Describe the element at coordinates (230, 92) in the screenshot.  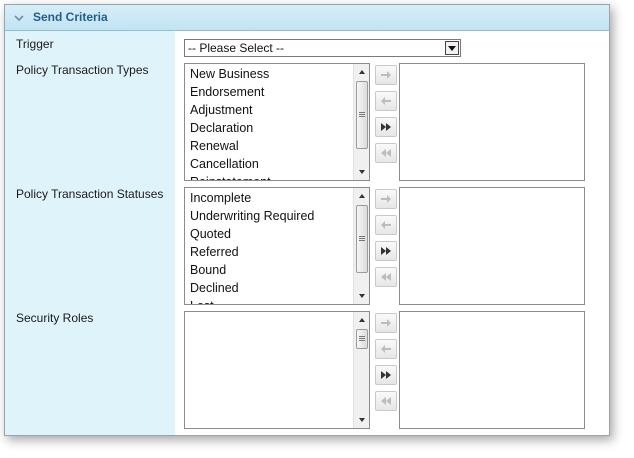
I see `list-item: Endorsement` at that location.